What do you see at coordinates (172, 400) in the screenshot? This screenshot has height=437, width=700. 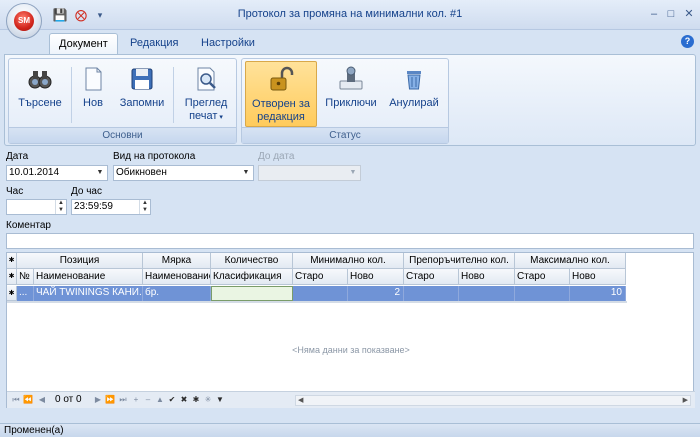 I see `check-icon: ✔` at bounding box center [172, 400].